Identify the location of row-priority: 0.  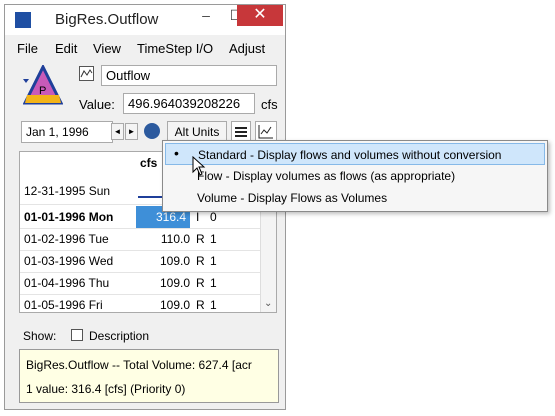
(213, 217).